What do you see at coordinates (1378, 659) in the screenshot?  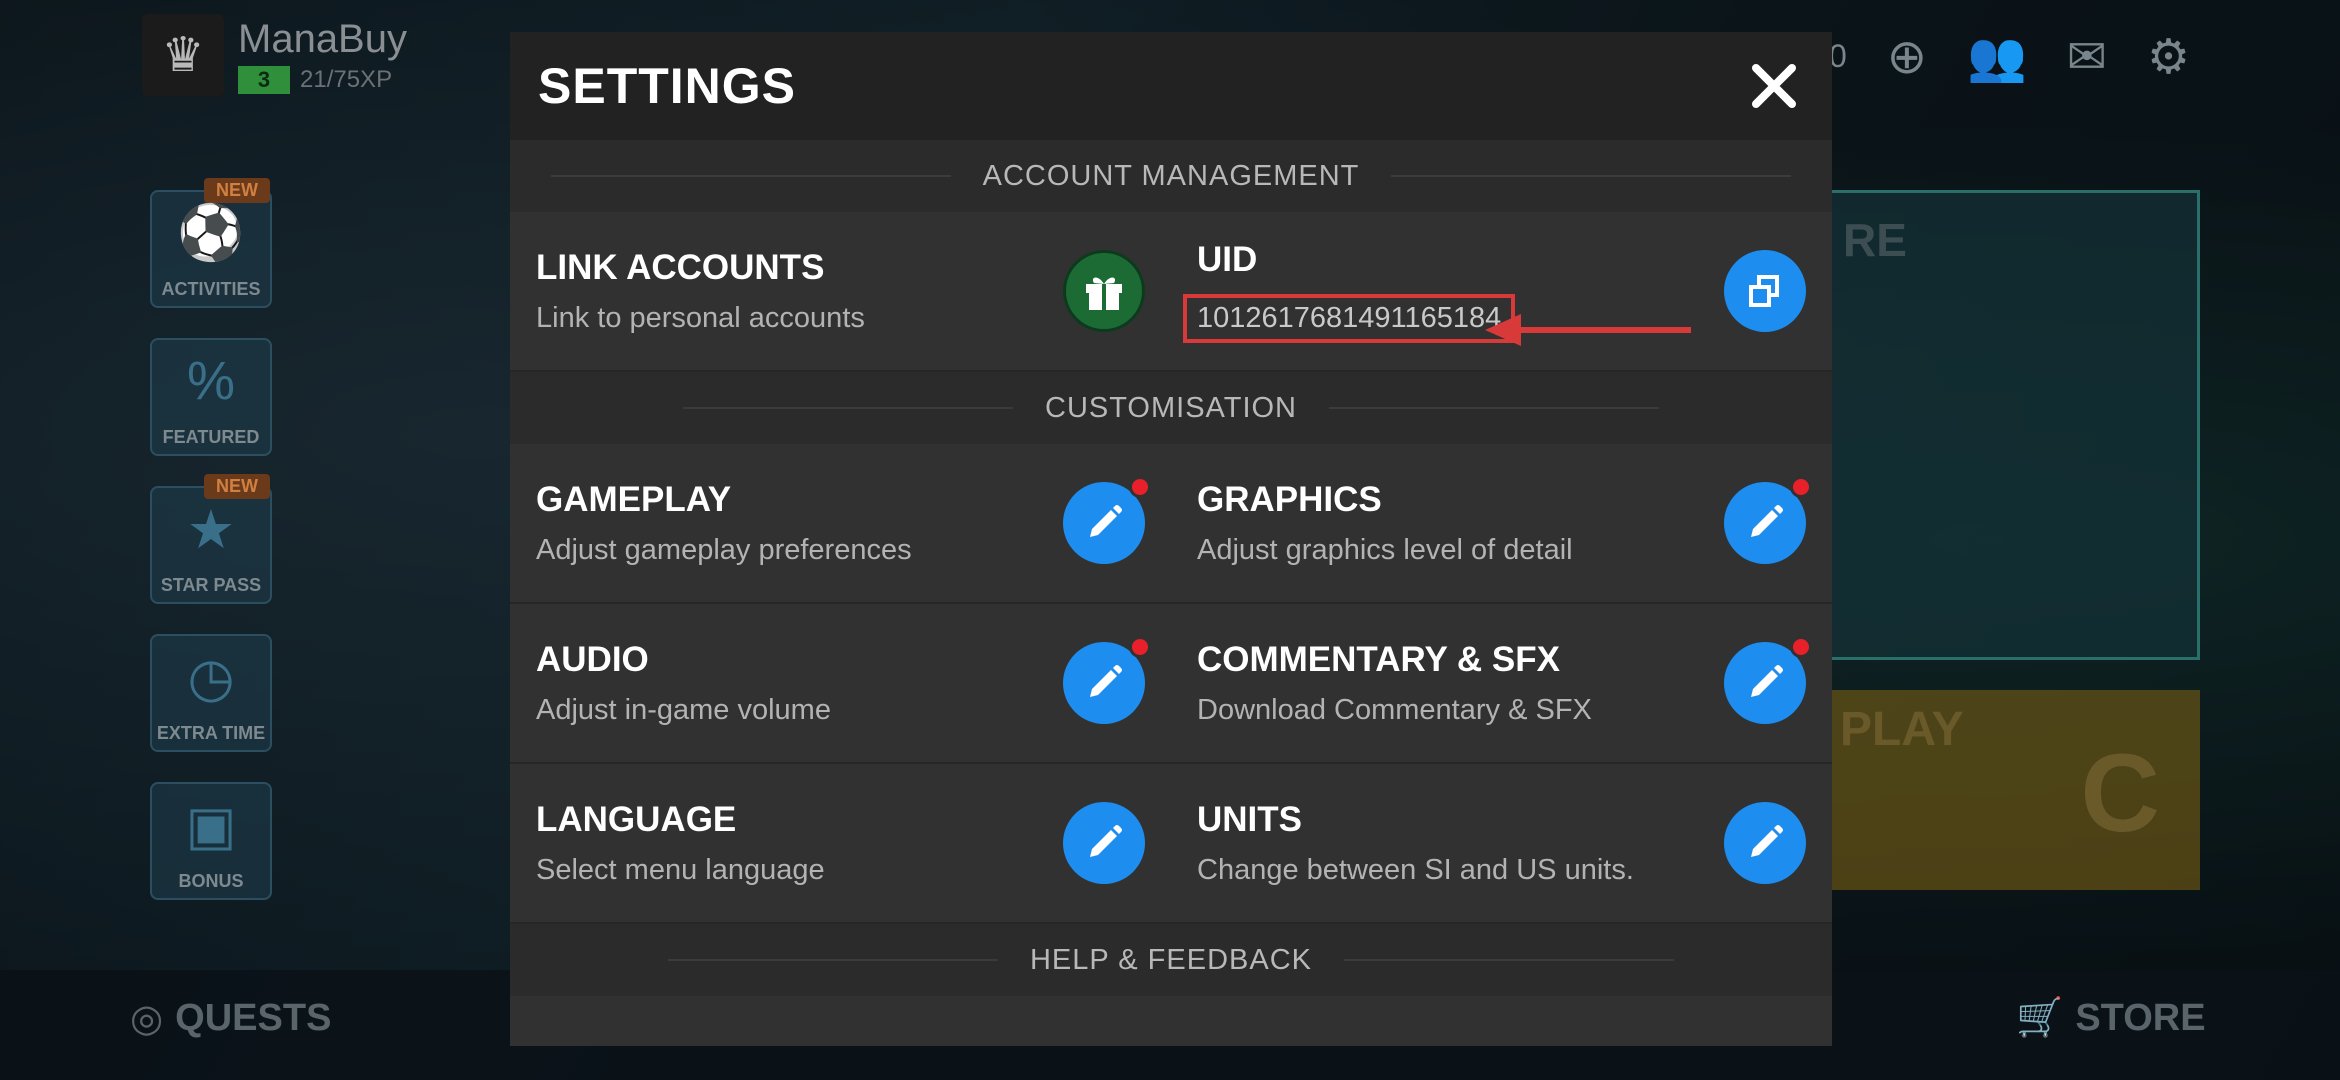 I see `item-title: COMMENTARY & SFX` at bounding box center [1378, 659].